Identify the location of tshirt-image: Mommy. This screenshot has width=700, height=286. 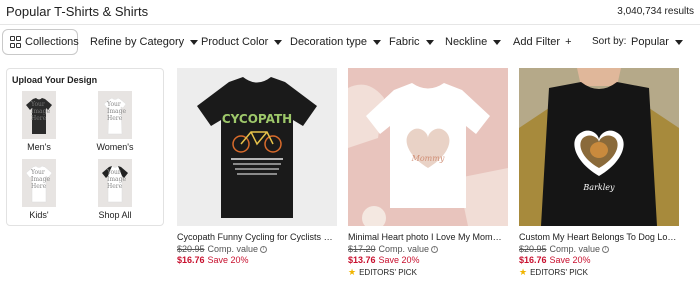
(428, 147).